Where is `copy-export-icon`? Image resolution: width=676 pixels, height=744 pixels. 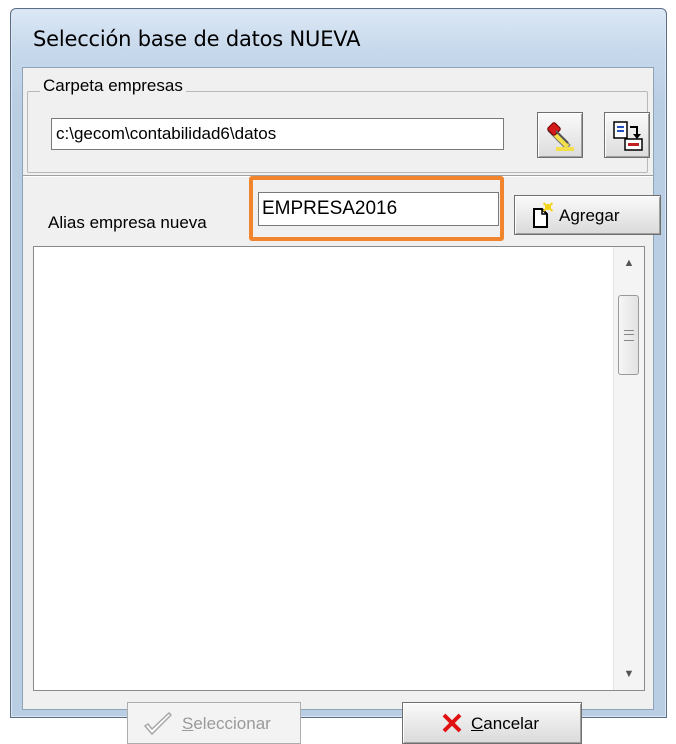 copy-export-icon is located at coordinates (628, 136).